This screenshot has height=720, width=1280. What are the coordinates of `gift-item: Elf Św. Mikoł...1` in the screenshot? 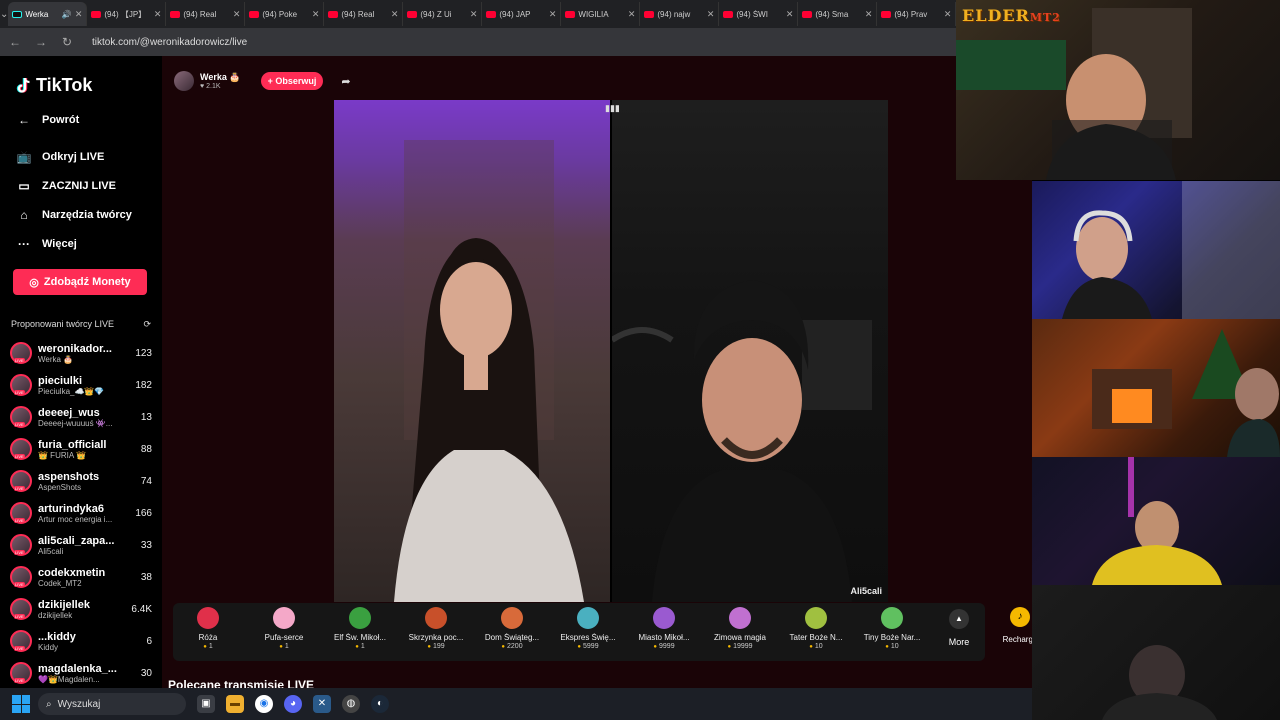 It's located at (360, 628).